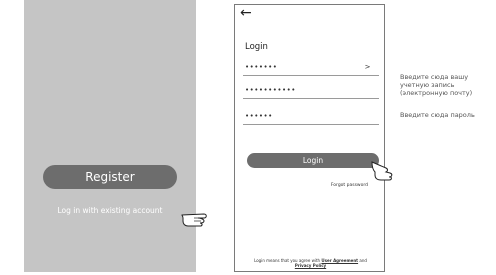 This screenshot has width=496, height=275. What do you see at coordinates (427, 85) in the screenshot?
I see `account-note-line-2: учетную запись` at bounding box center [427, 85].